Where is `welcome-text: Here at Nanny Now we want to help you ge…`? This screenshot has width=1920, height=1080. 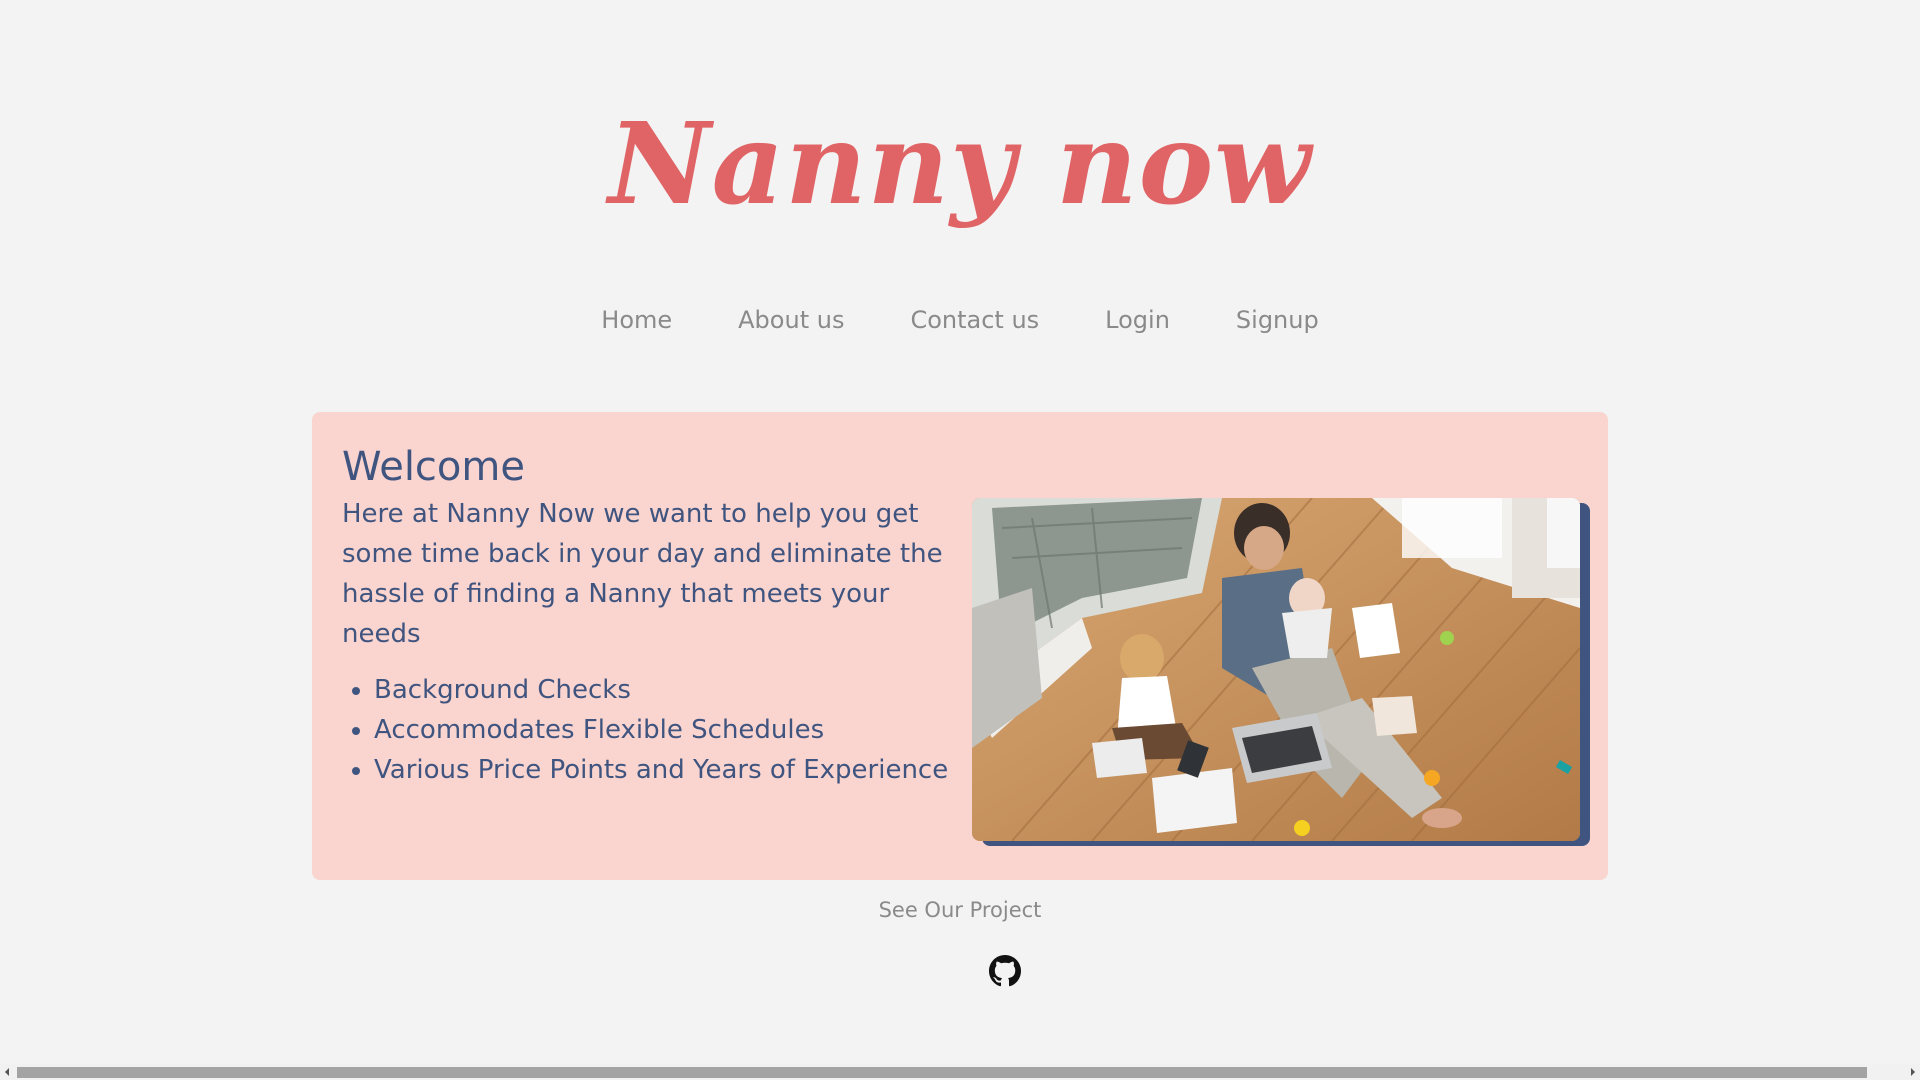 welcome-text: Here at Nanny Now we want to help you ge… is located at coordinates (642, 574).